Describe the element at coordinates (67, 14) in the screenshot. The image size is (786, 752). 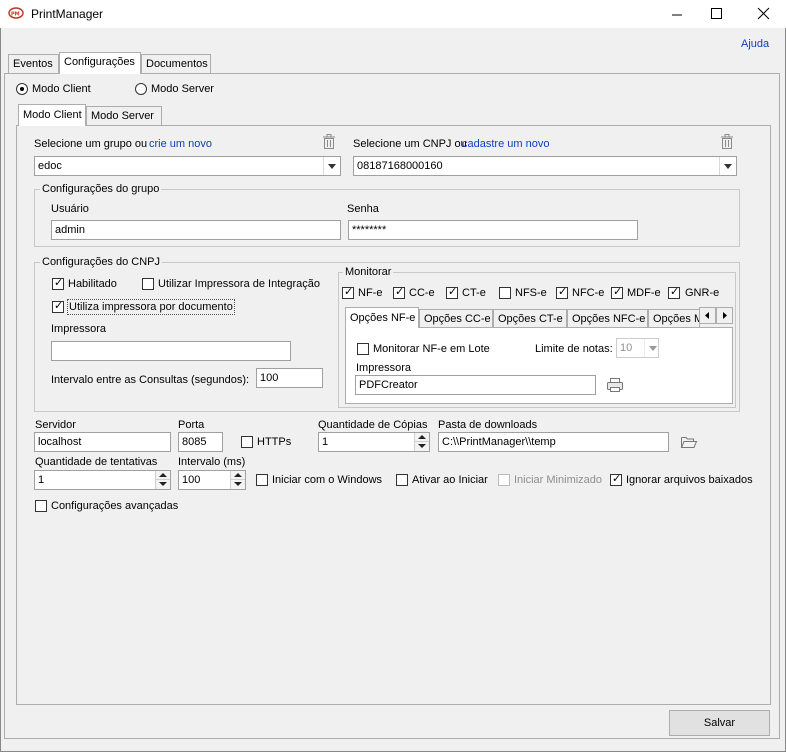
I see `window-title: PrintManager` at that location.